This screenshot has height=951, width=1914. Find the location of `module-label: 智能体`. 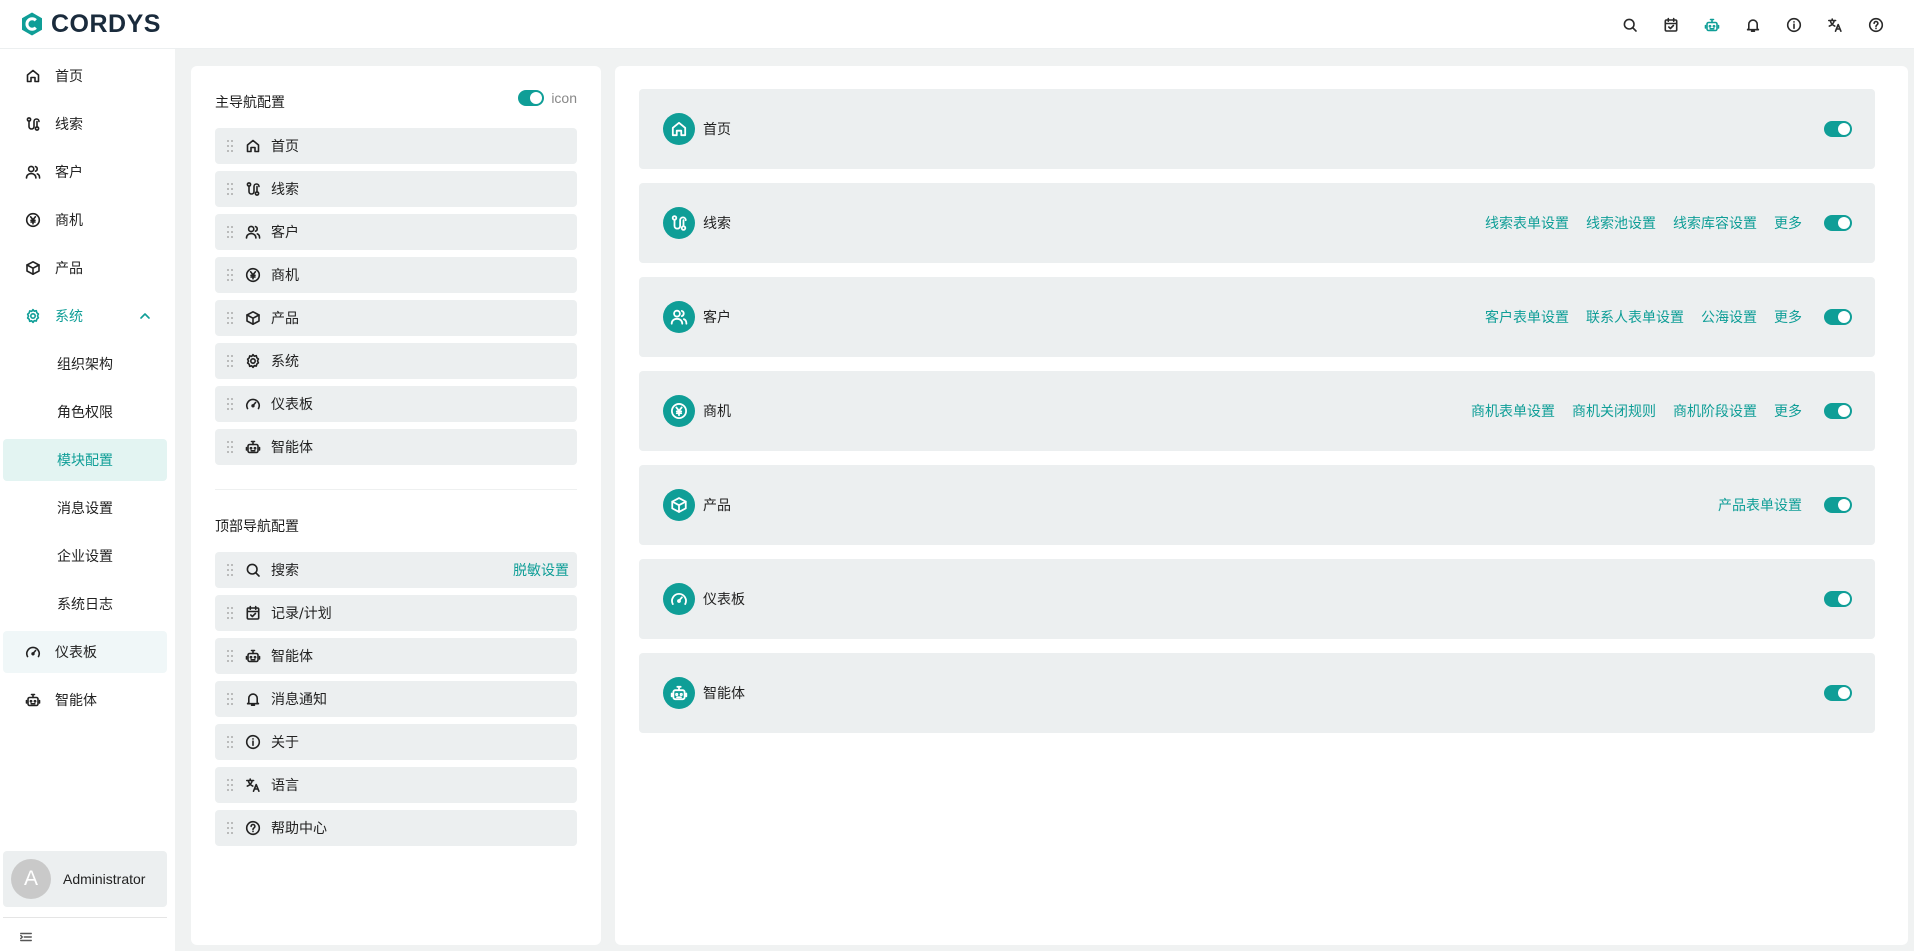

module-label: 智能体 is located at coordinates (724, 694).